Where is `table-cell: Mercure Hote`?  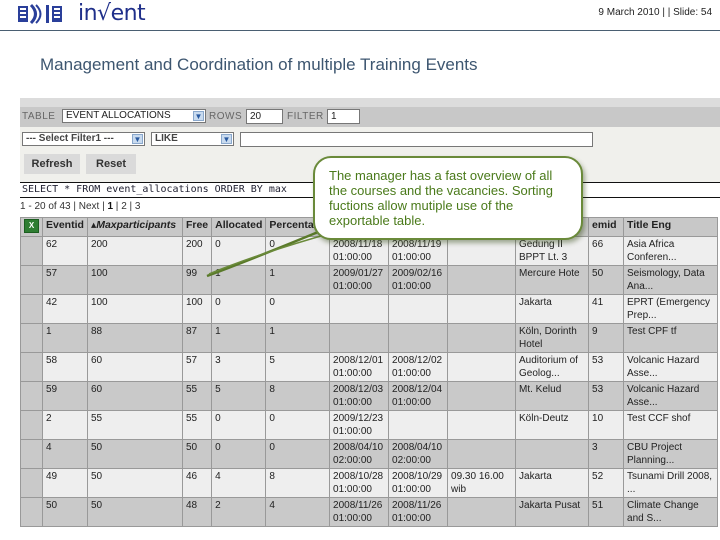 table-cell: Mercure Hote is located at coordinates (552, 280).